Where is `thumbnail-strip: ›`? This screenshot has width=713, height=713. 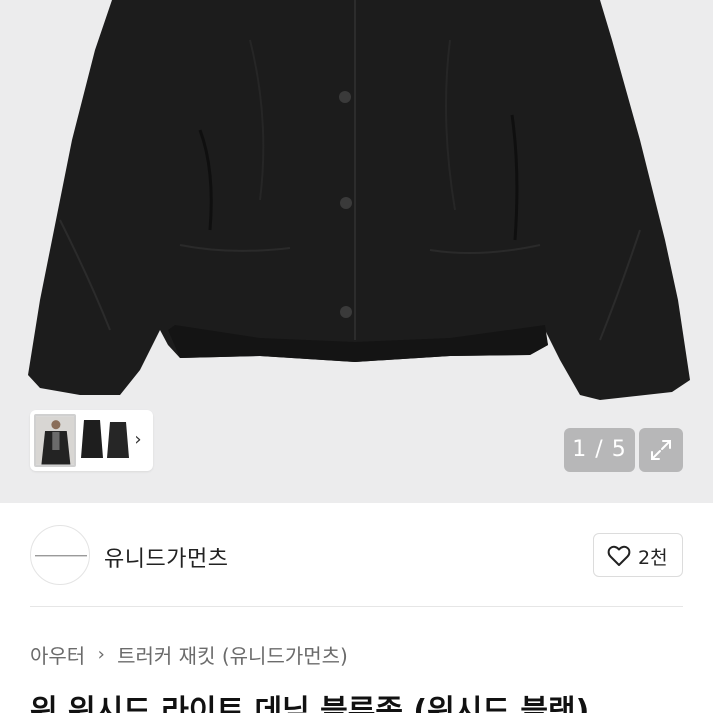
thumbnail-strip: › is located at coordinates (91, 440).